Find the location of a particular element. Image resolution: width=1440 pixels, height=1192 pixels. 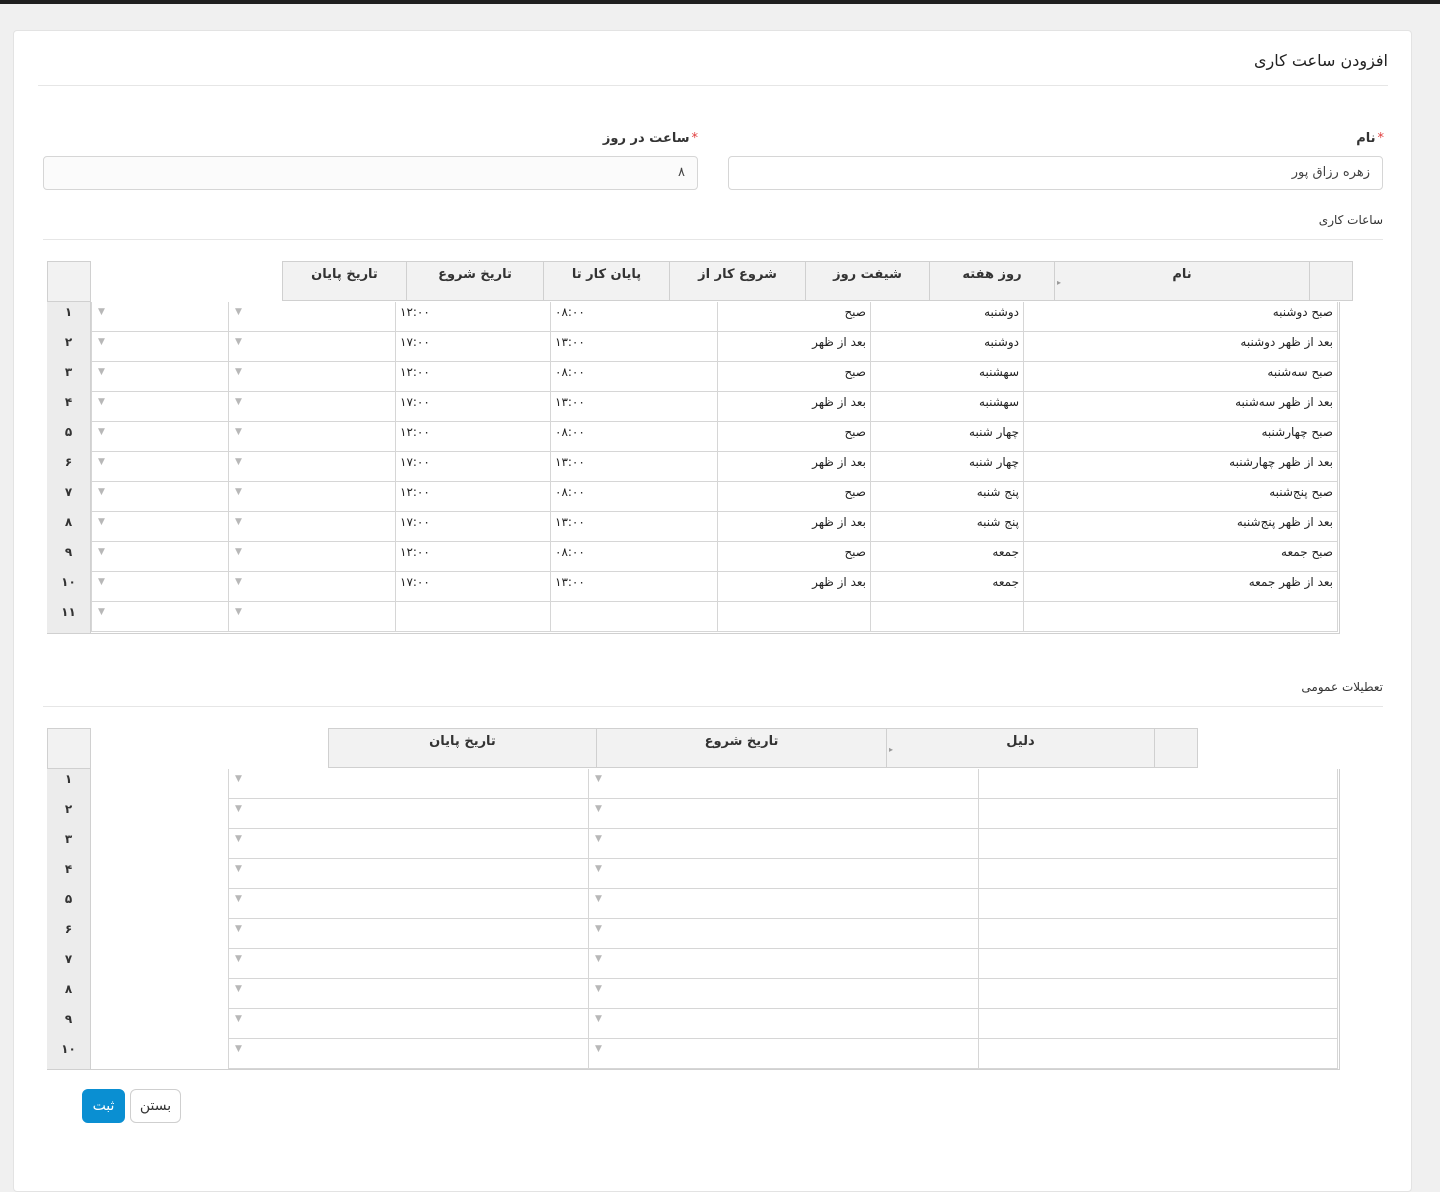

submit-button: ثبت is located at coordinates (103, 1106).